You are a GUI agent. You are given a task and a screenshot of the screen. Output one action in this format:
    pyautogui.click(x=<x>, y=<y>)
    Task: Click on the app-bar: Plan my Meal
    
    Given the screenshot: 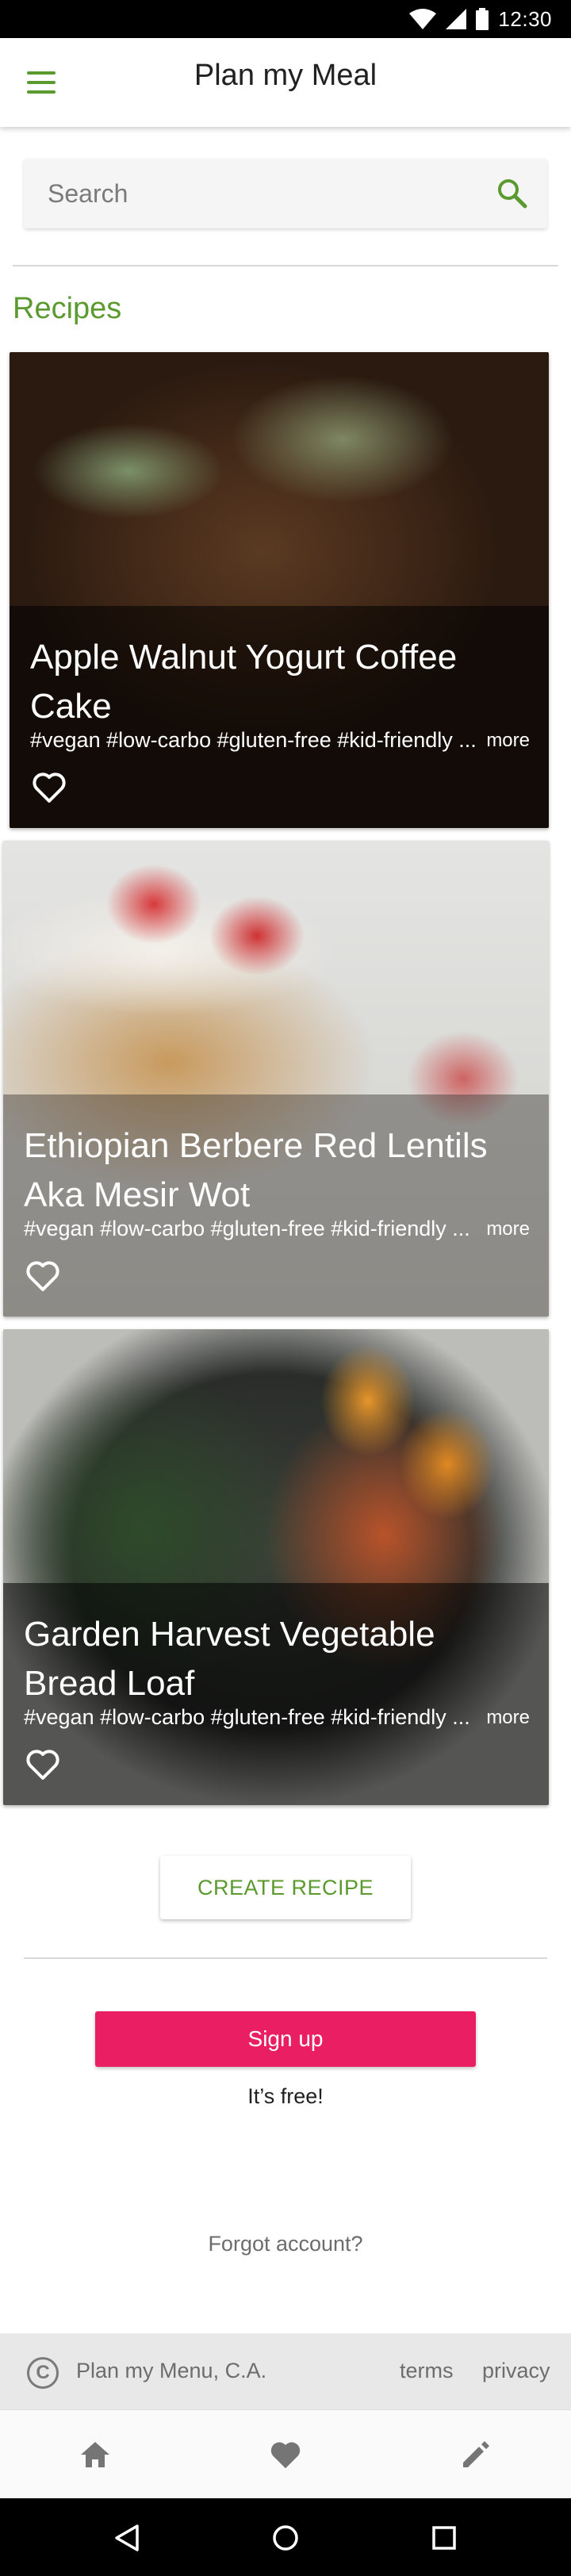 What is the action you would take?
    pyautogui.click(x=285, y=82)
    